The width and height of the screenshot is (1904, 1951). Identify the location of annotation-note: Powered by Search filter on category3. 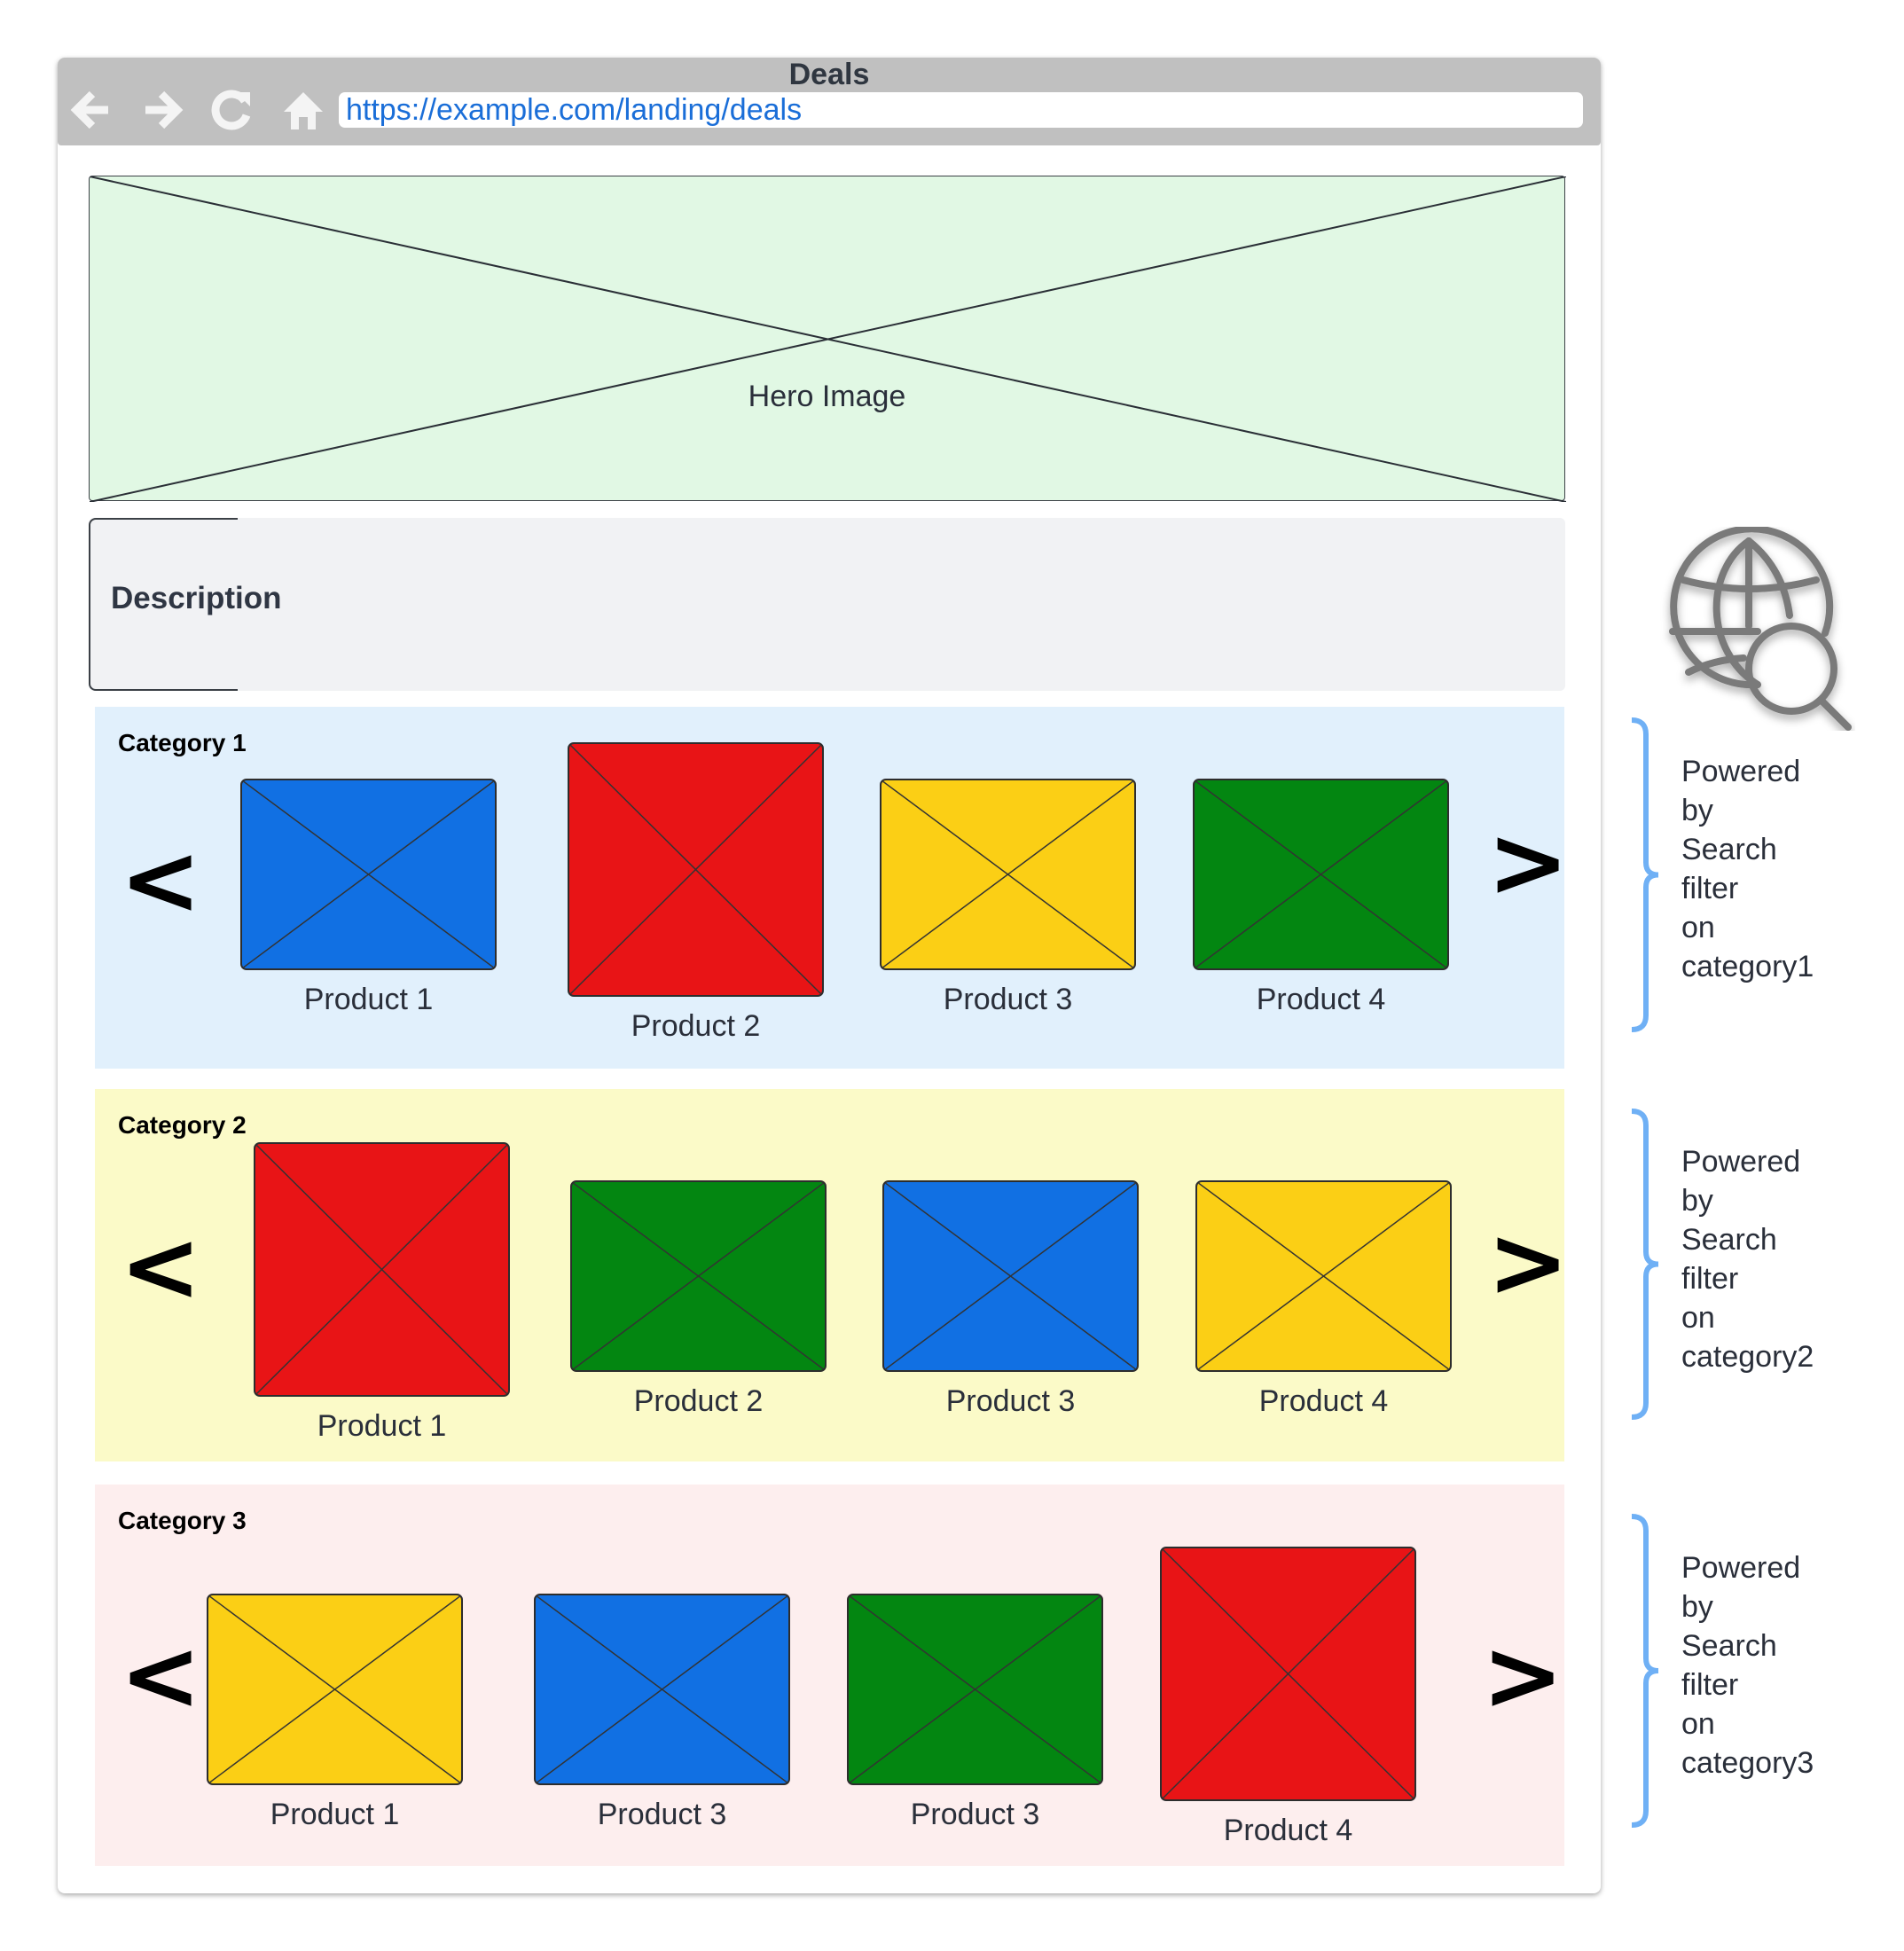
(1787, 1665).